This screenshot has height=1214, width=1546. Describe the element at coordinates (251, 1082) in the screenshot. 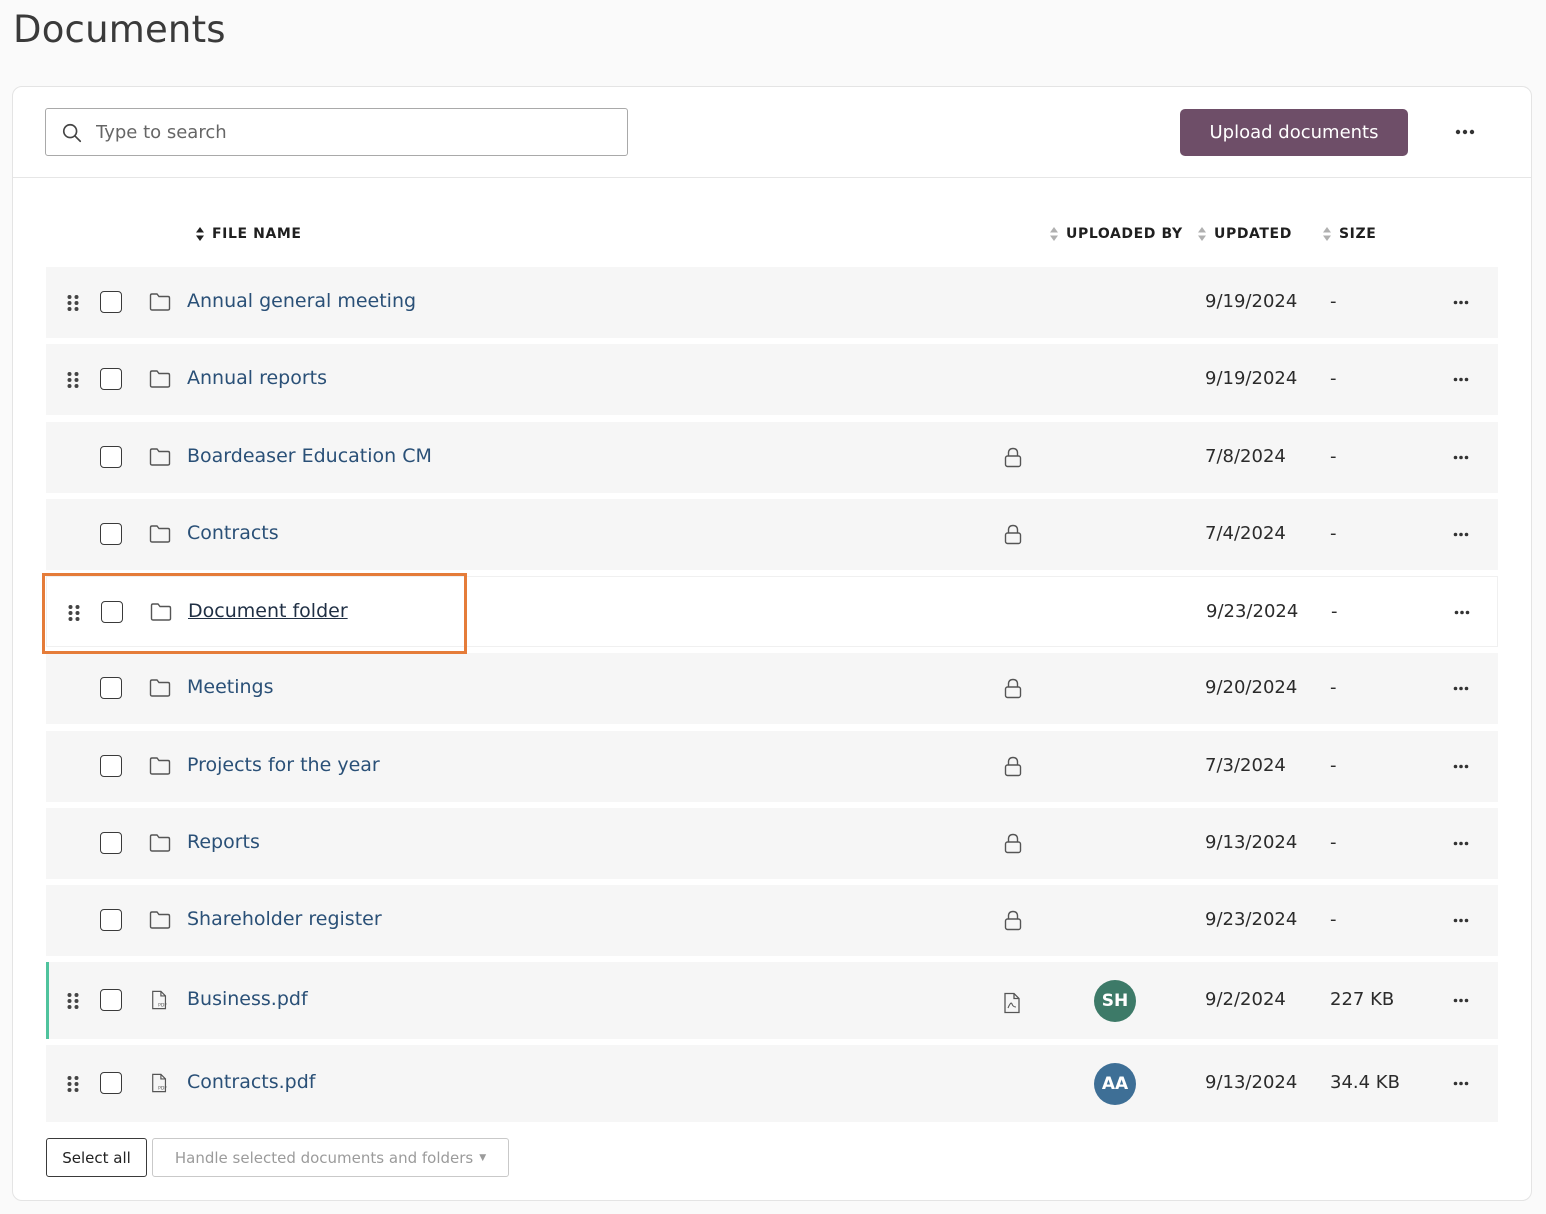

I see `file-name-link: Contracts.pdf` at that location.